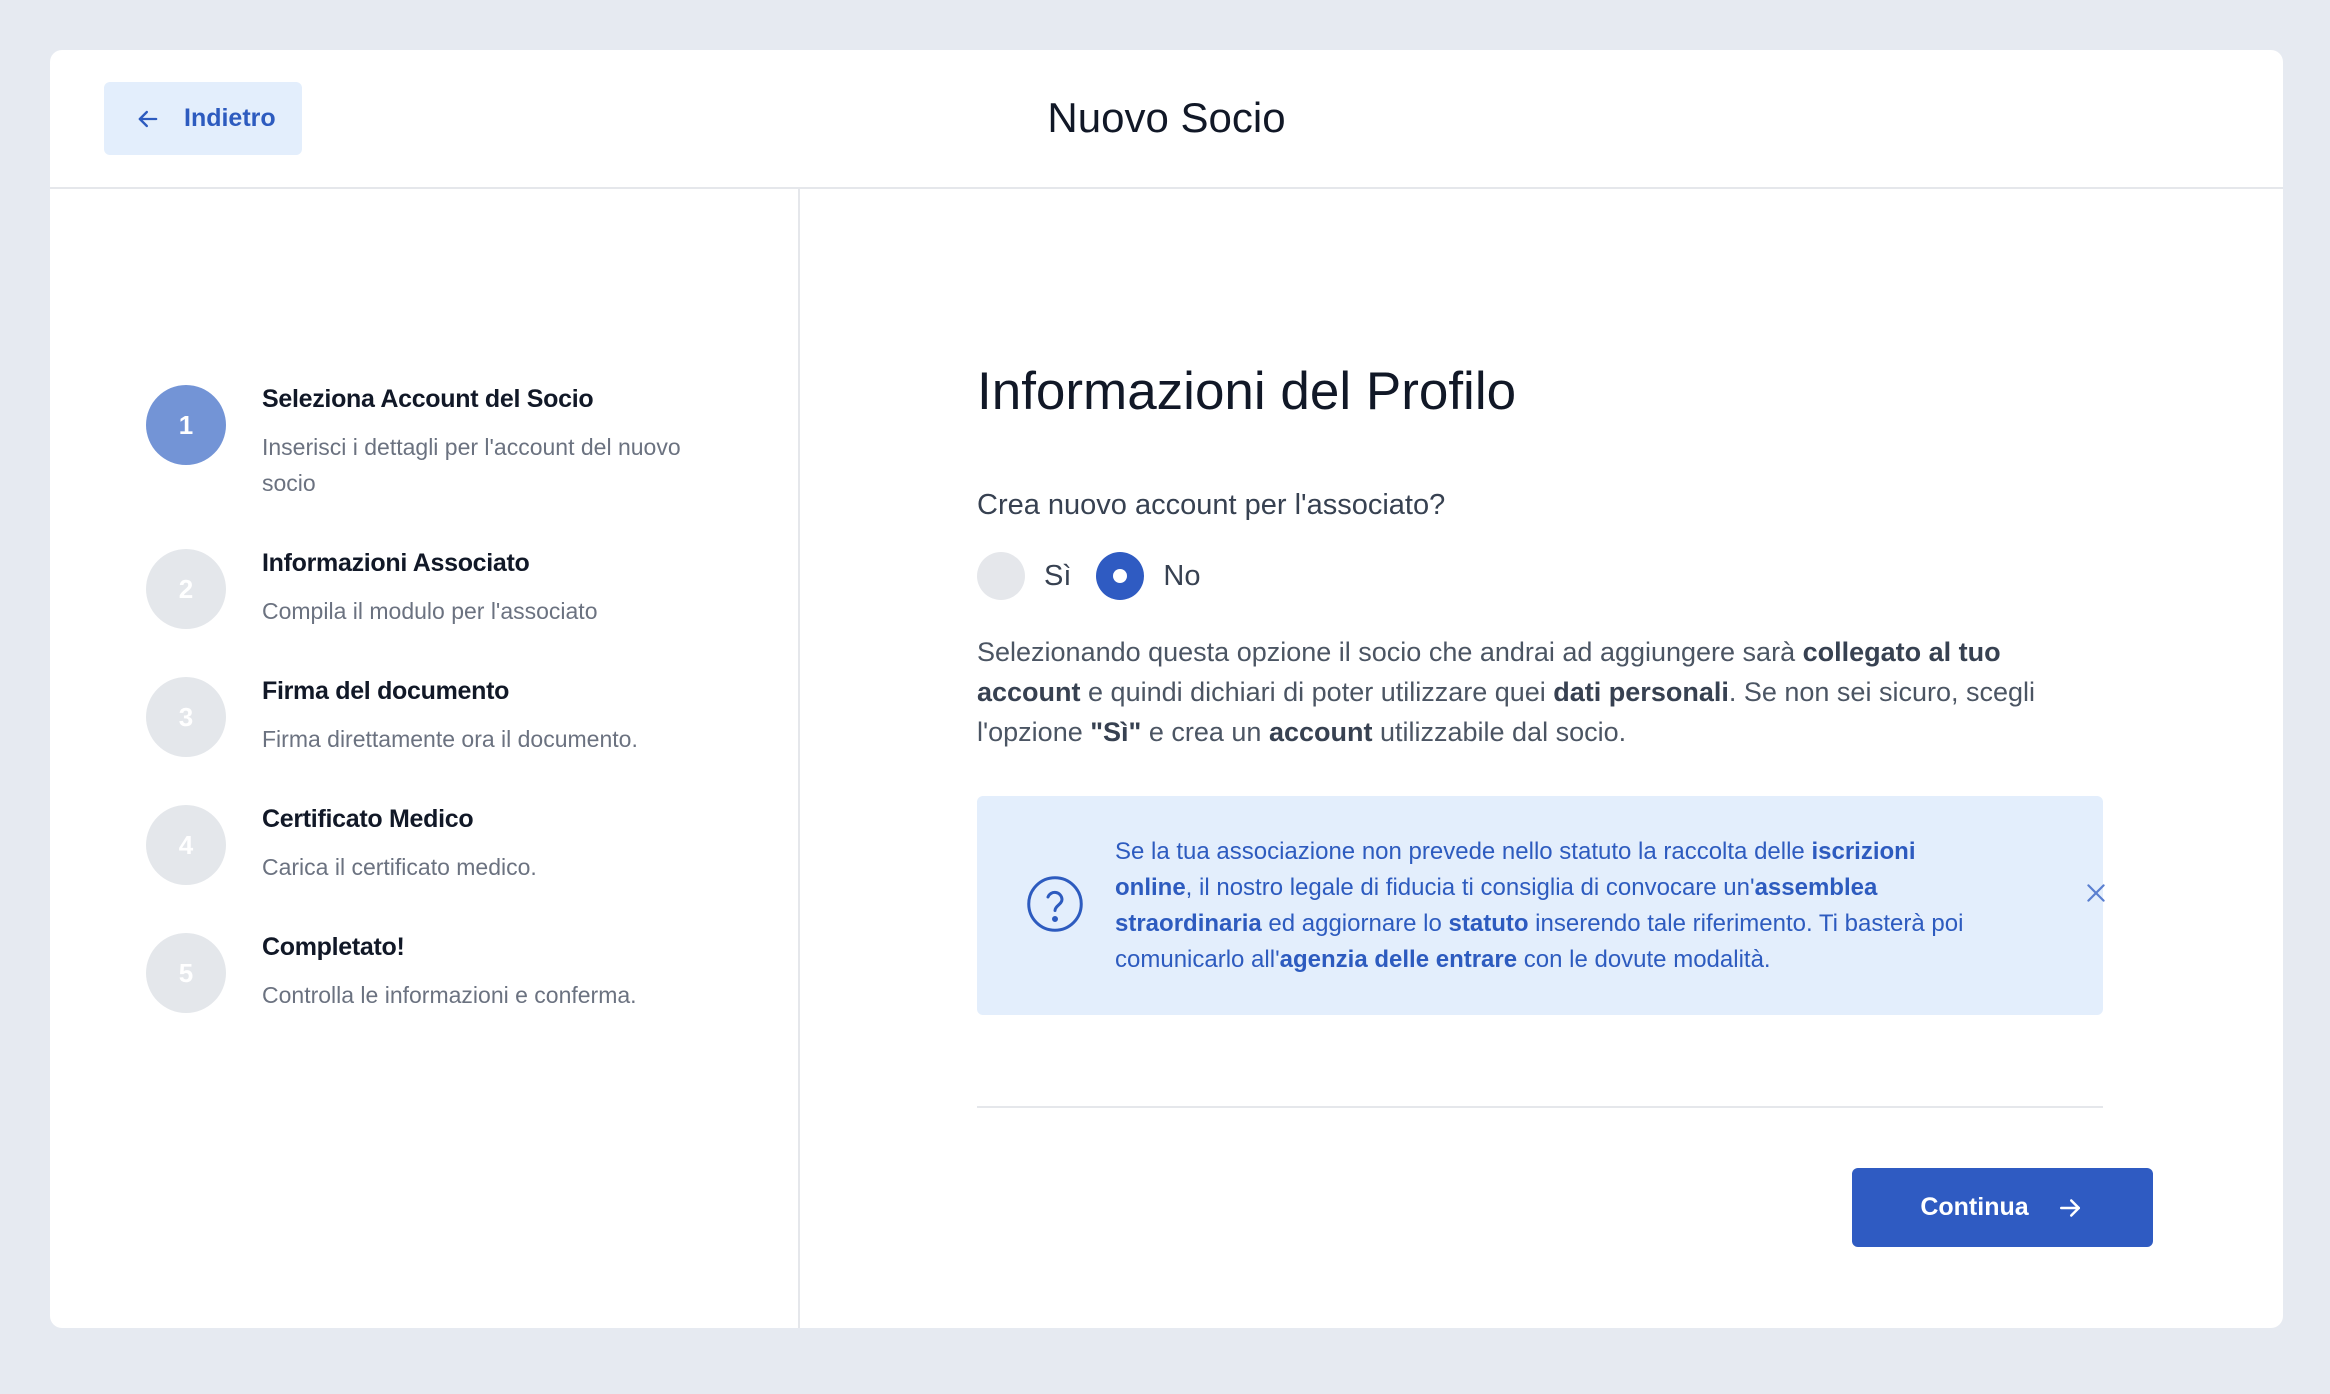 This screenshot has width=2330, height=1394. What do you see at coordinates (1120, 576) in the screenshot?
I see `radio-no` at bounding box center [1120, 576].